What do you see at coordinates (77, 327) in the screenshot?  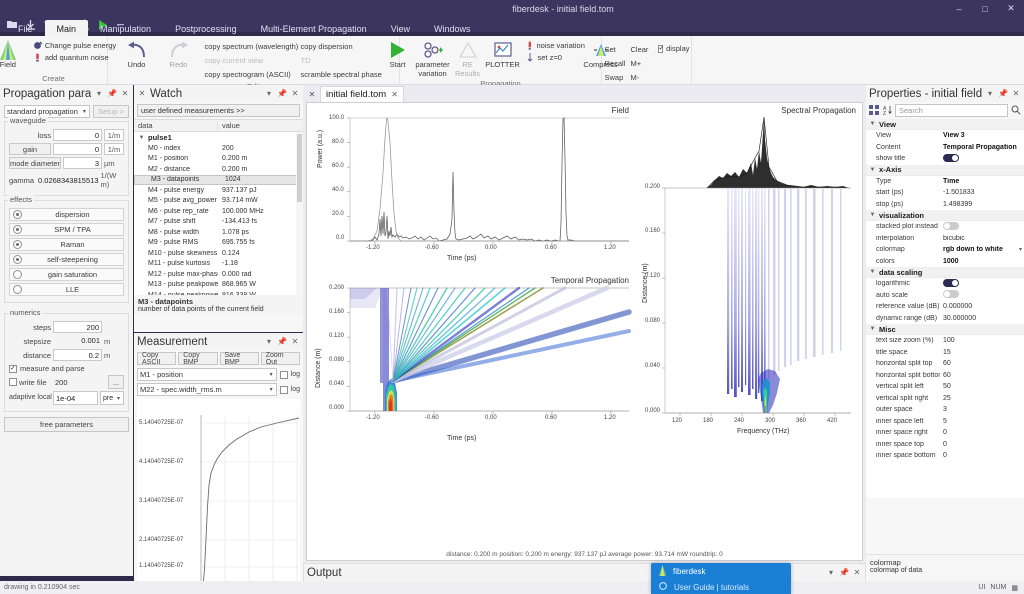 I see `steps-input: 200` at bounding box center [77, 327].